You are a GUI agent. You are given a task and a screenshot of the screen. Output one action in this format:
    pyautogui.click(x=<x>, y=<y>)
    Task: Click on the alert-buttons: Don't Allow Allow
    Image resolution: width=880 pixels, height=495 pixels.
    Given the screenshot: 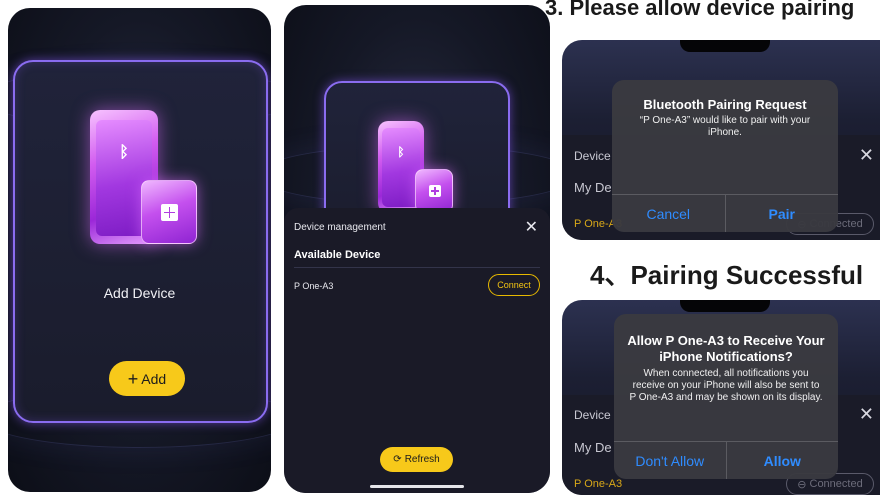 What is the action you would take?
    pyautogui.click(x=726, y=460)
    